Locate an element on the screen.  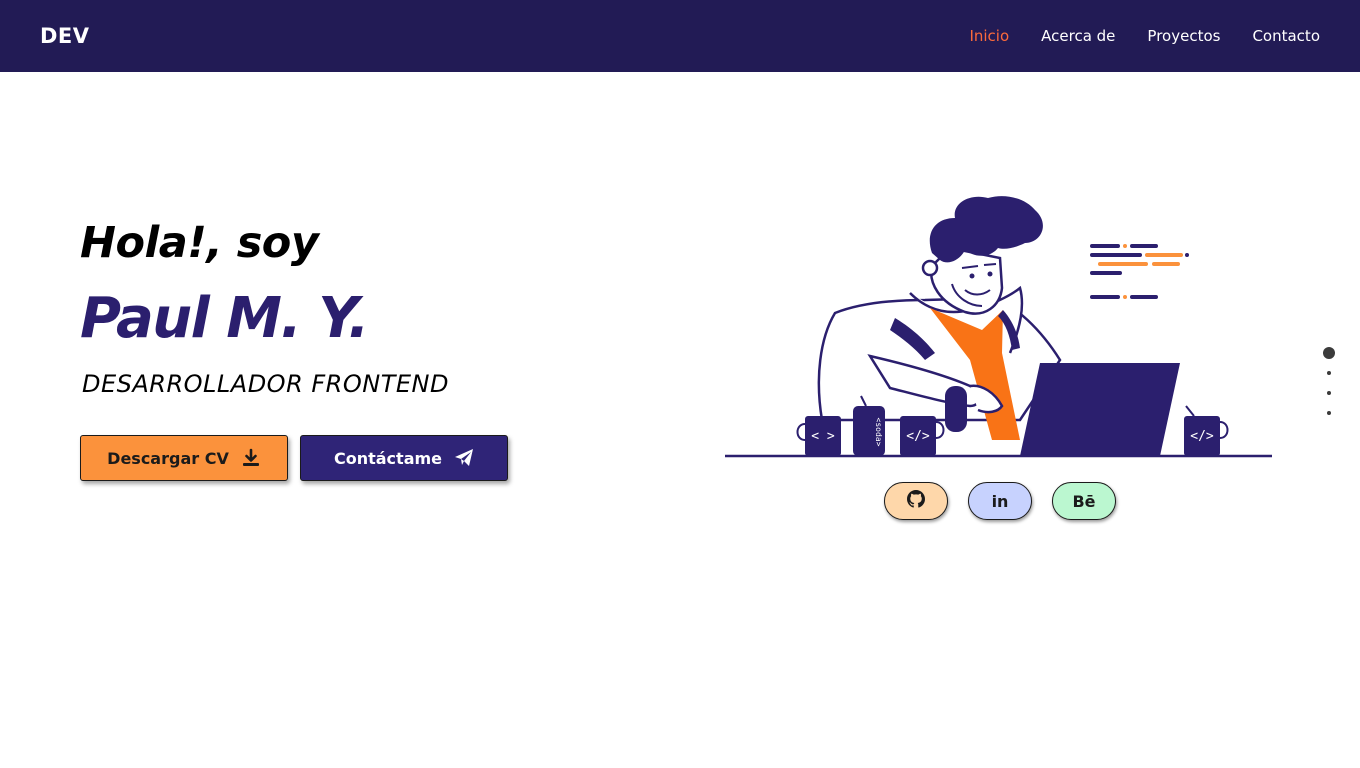
linkedin-button: in is located at coordinates (1000, 501).